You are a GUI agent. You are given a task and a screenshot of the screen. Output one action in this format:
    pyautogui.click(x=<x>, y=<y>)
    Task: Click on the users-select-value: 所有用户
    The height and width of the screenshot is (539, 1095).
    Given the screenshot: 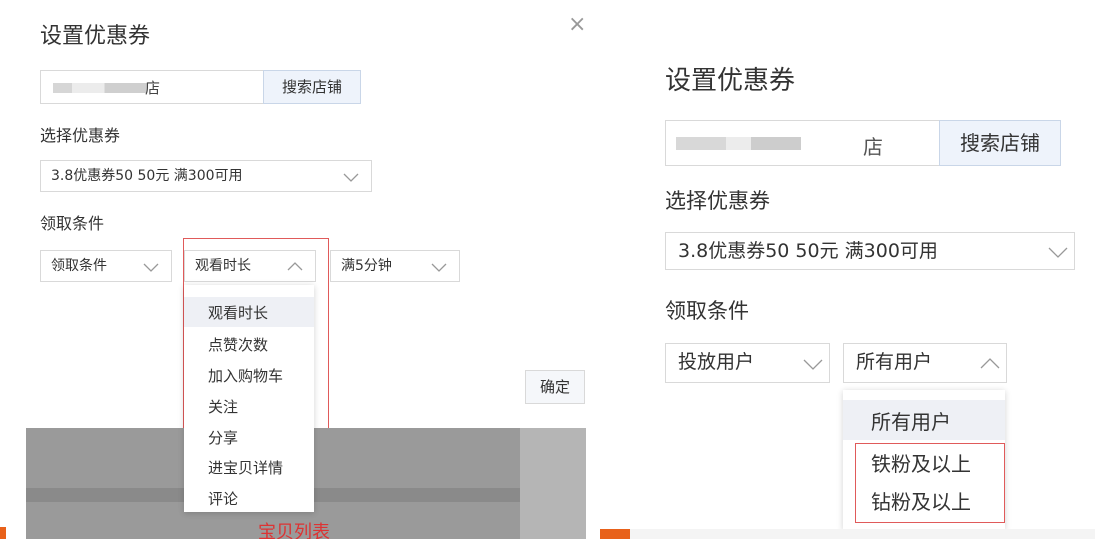 What is the action you would take?
    pyautogui.click(x=894, y=362)
    